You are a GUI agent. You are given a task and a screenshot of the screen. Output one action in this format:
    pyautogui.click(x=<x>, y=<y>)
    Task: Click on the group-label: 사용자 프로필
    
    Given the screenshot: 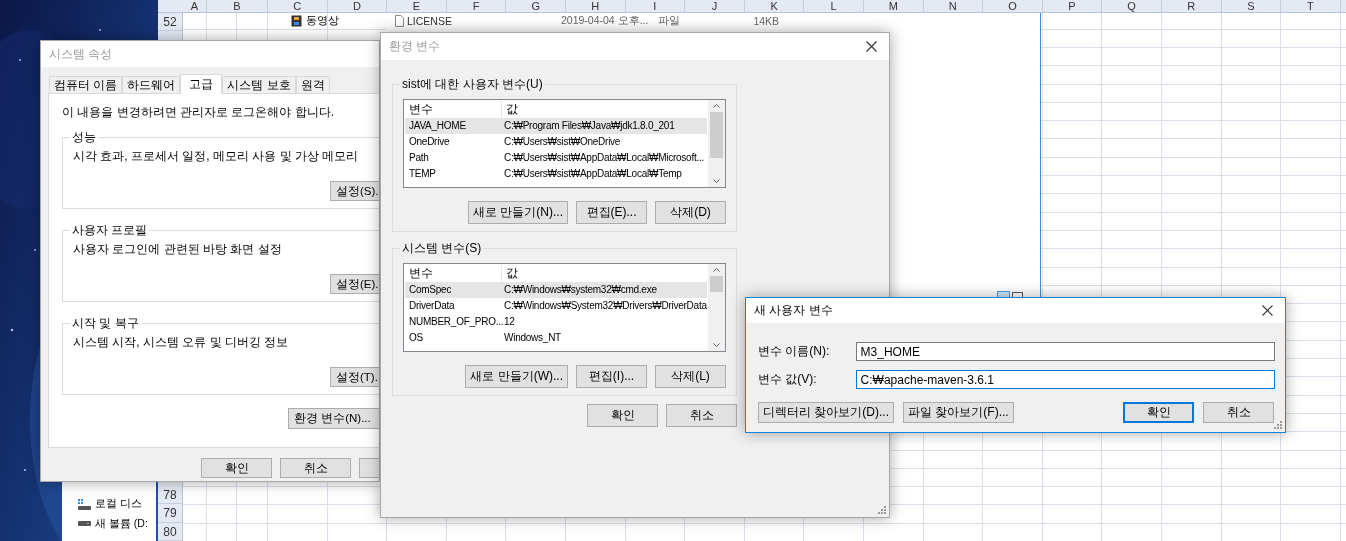 What is the action you would take?
    pyautogui.click(x=110, y=230)
    